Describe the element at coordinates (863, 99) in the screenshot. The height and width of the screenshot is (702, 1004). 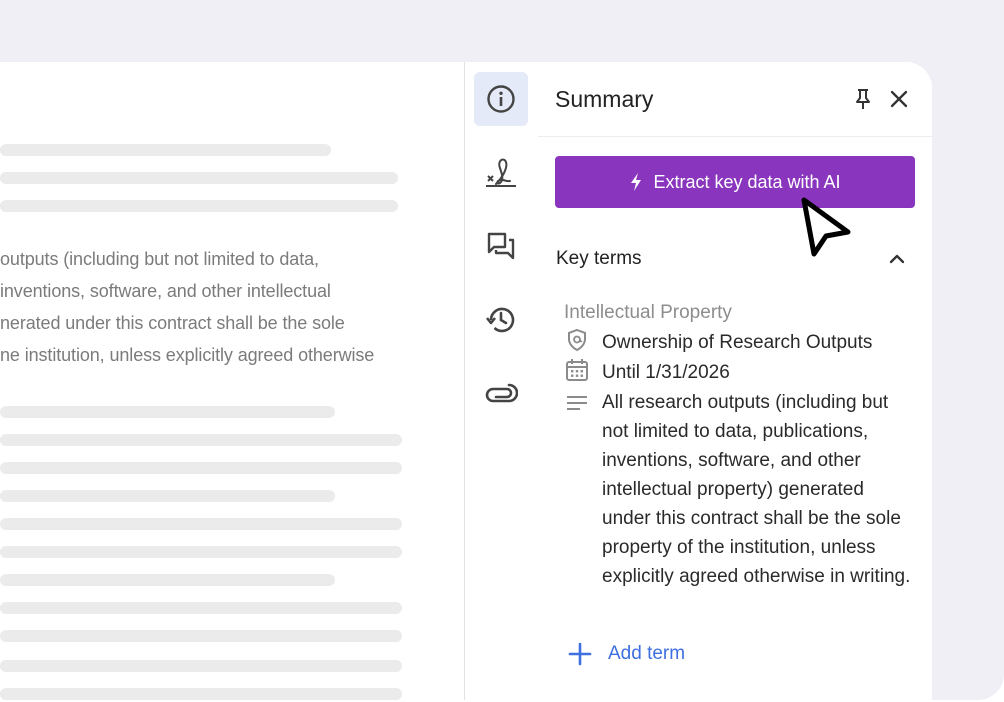
I see `pin-icon` at that location.